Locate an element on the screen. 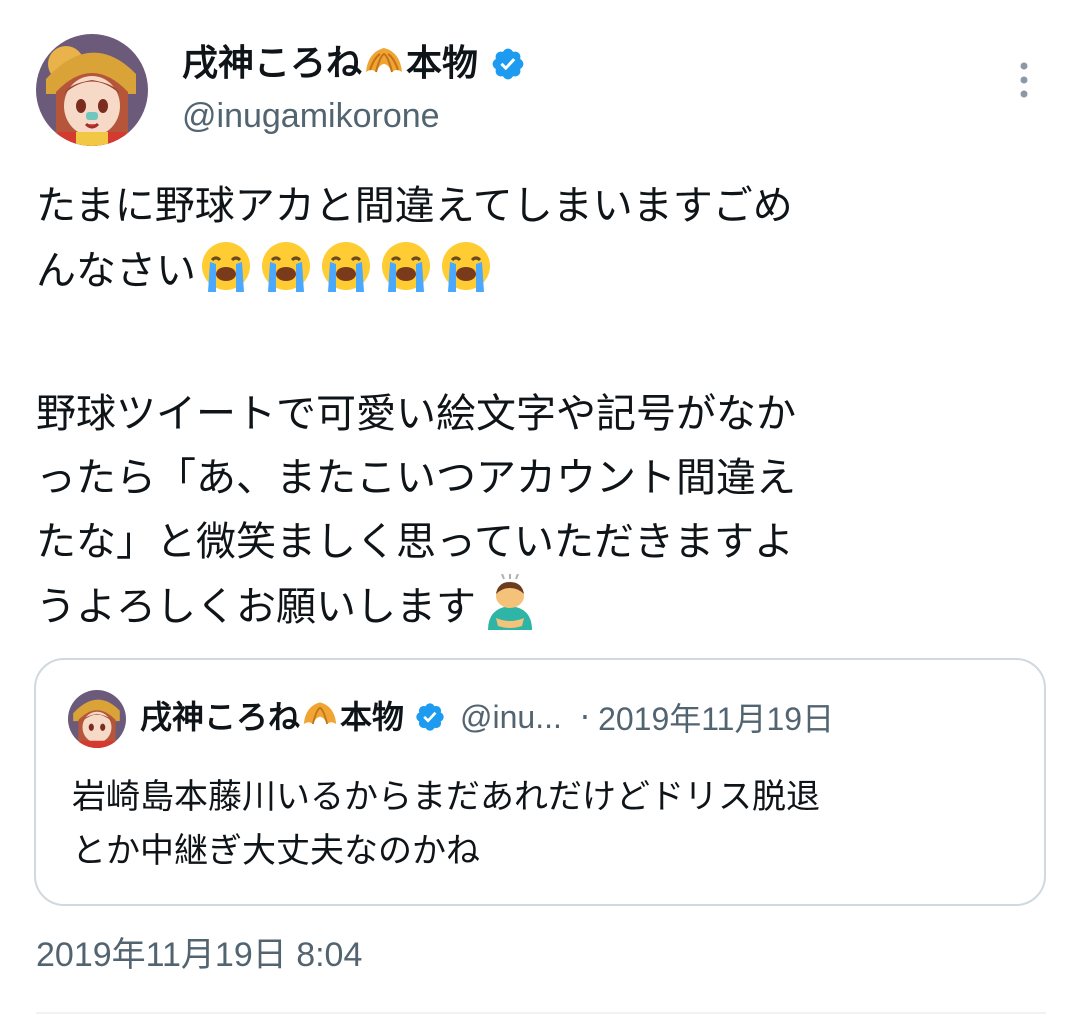 The image size is (1080, 1015). author-display-name: 戌神ころね is located at coordinates (272, 63).